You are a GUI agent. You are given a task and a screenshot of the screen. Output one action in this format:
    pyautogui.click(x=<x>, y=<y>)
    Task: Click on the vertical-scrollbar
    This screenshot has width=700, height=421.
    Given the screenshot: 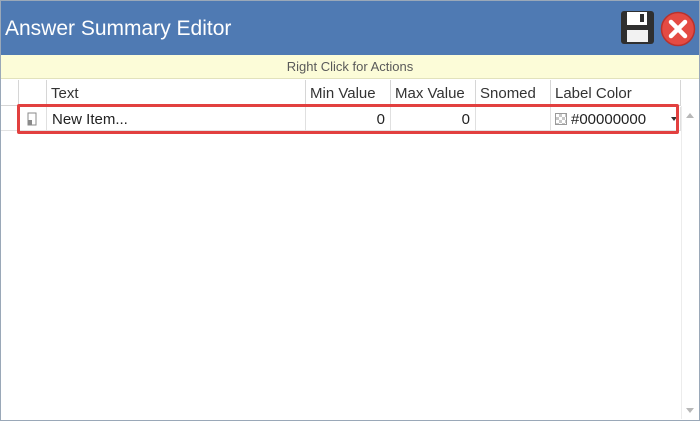 What is the action you would take?
    pyautogui.click(x=689, y=262)
    